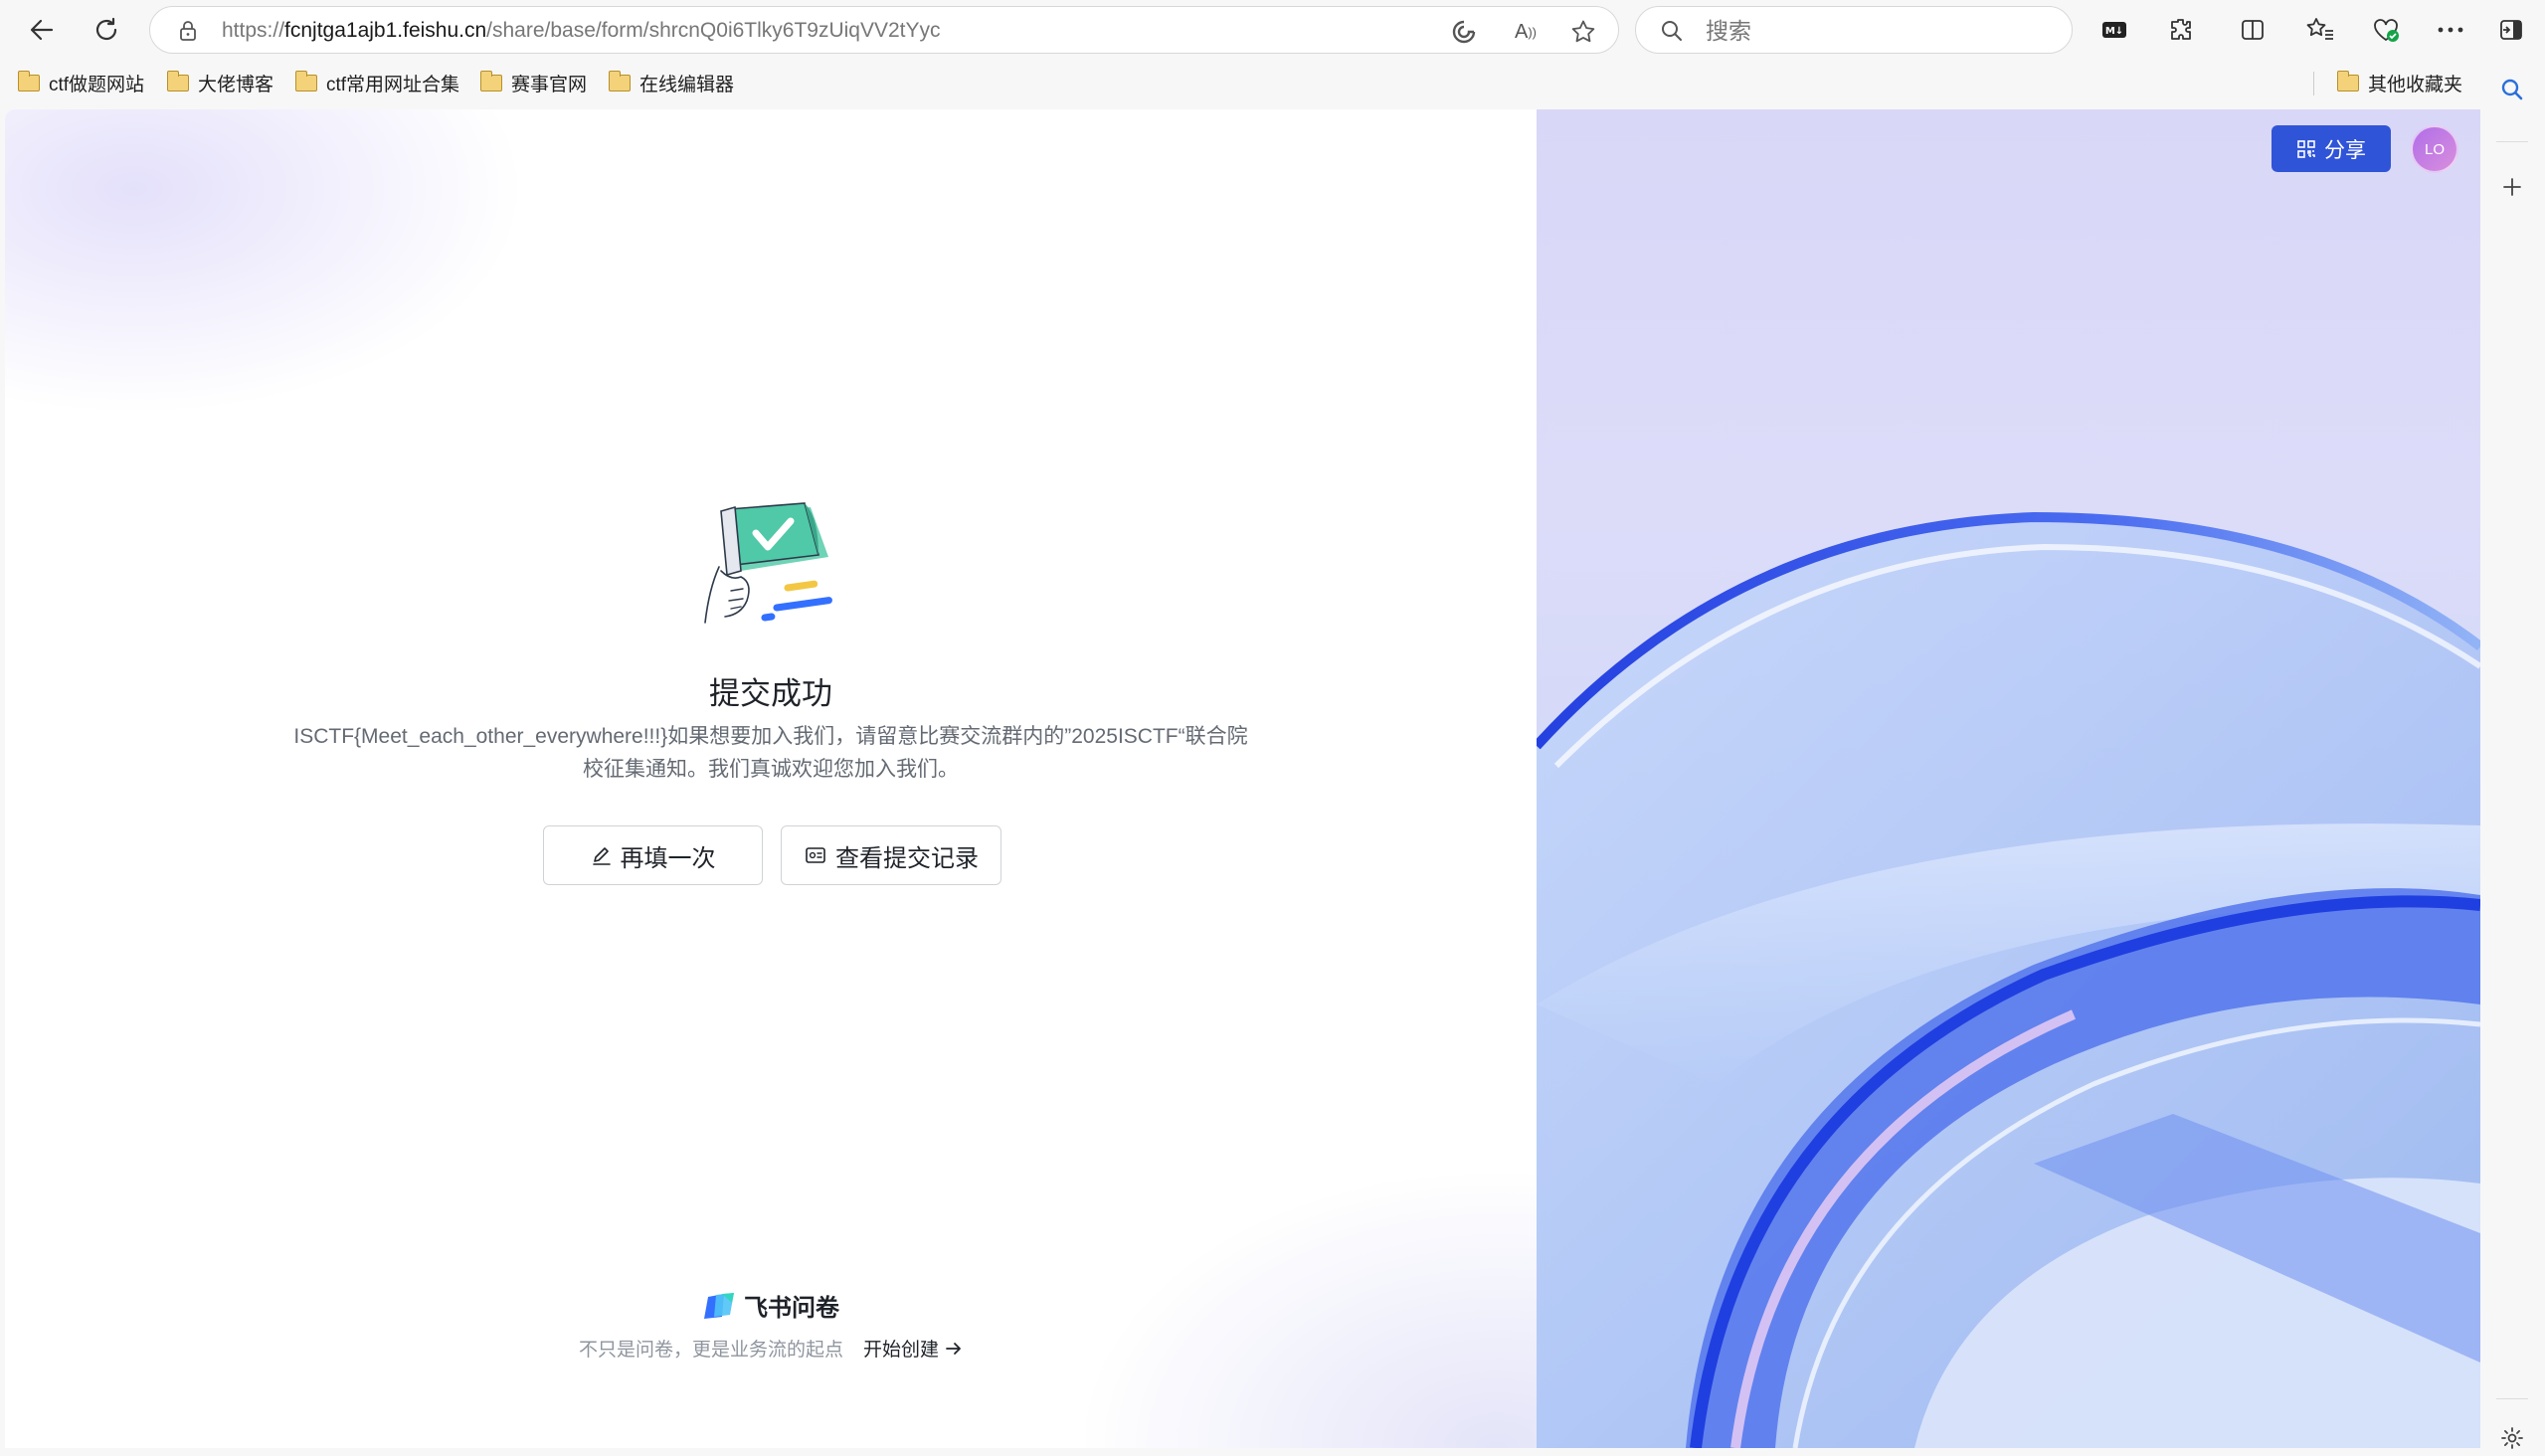  I want to click on footer-slogan-row: 不只是问卷，更是业务流的起点 开始创建, so click(771, 1348).